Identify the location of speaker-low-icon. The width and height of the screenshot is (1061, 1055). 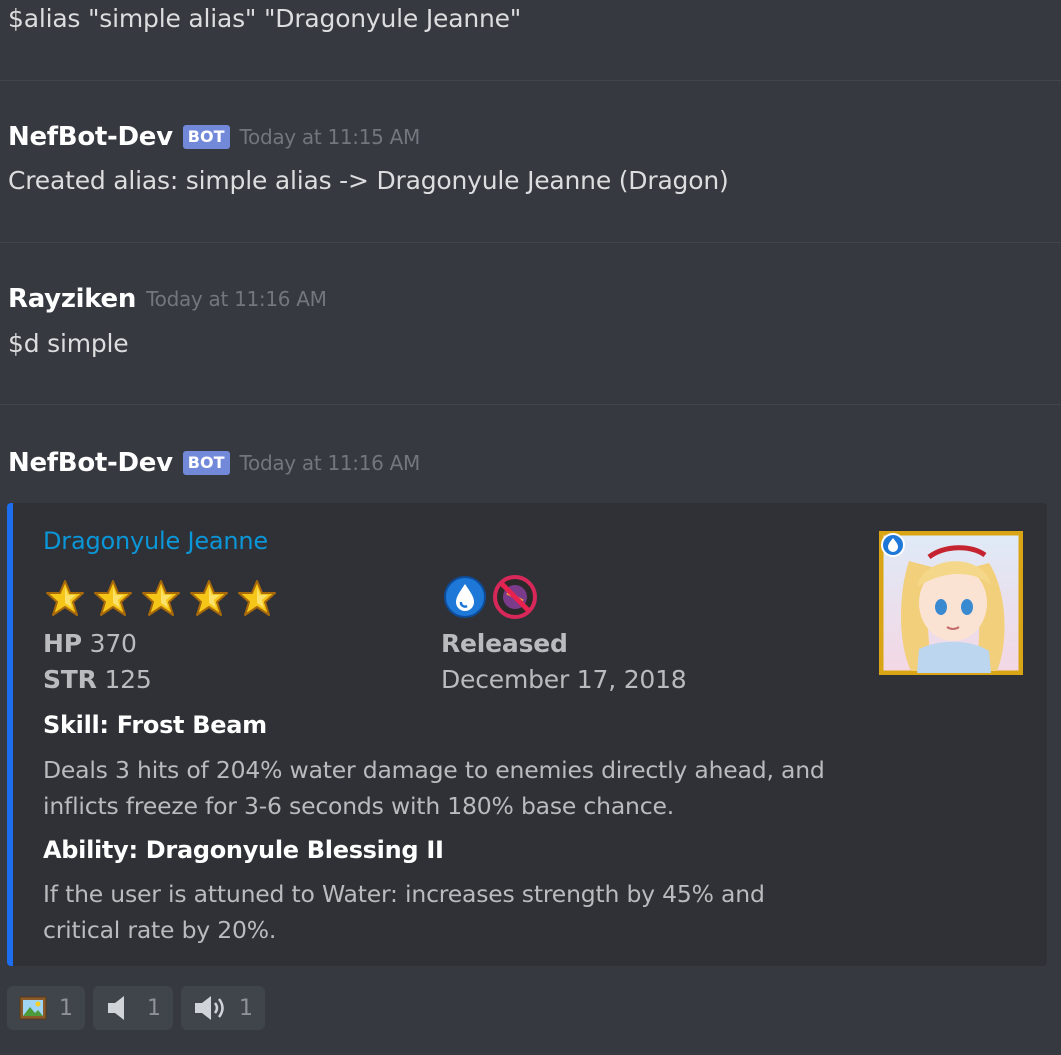
(116, 1008).